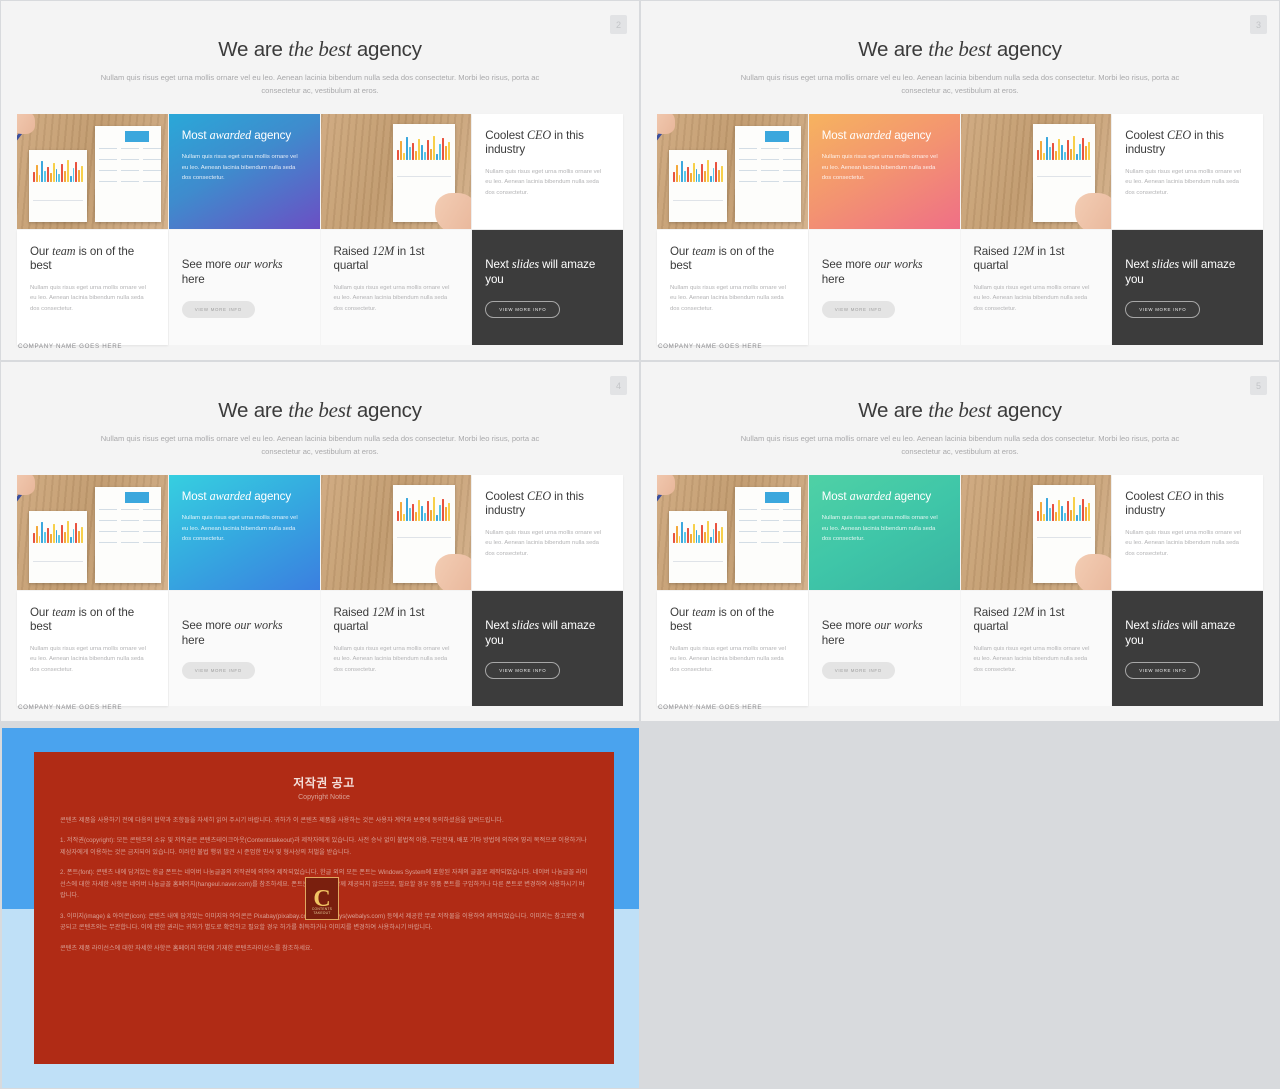  Describe the element at coordinates (722, 619) in the screenshot. I see `our-team-heading: Our team is on of the best` at that location.